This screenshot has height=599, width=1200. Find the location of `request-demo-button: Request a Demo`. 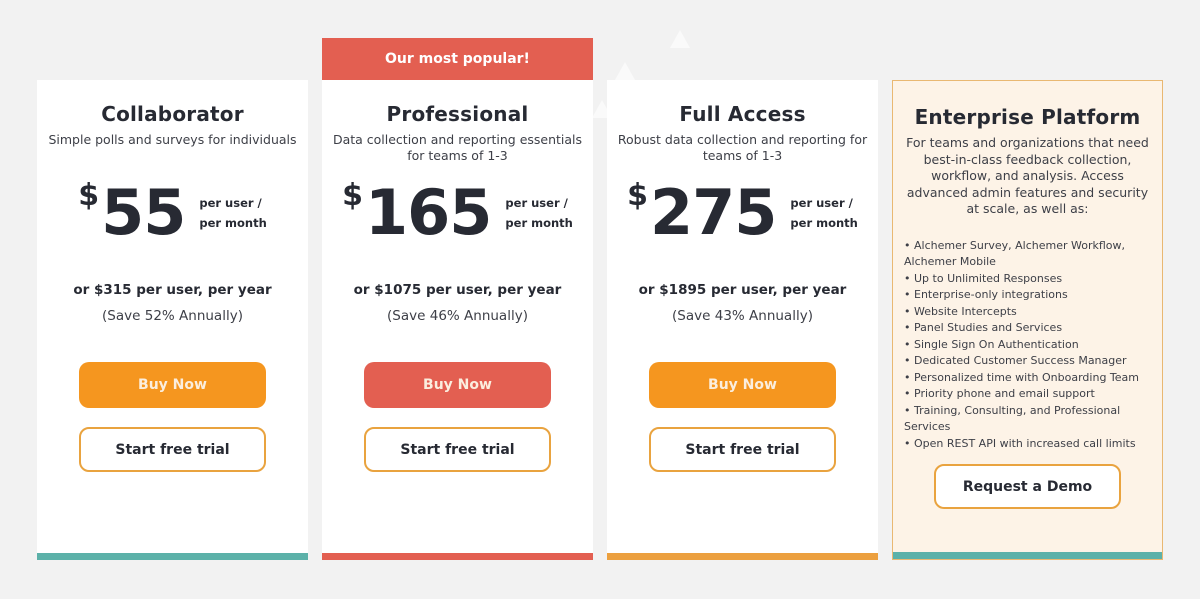

request-demo-button: Request a Demo is located at coordinates (1027, 486).